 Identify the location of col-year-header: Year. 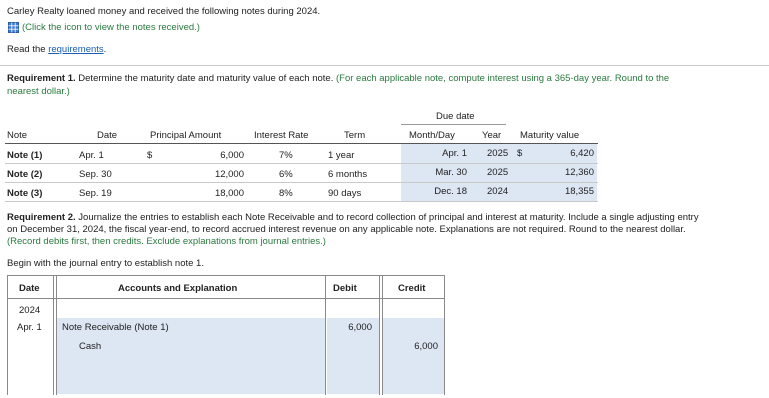
(492, 135).